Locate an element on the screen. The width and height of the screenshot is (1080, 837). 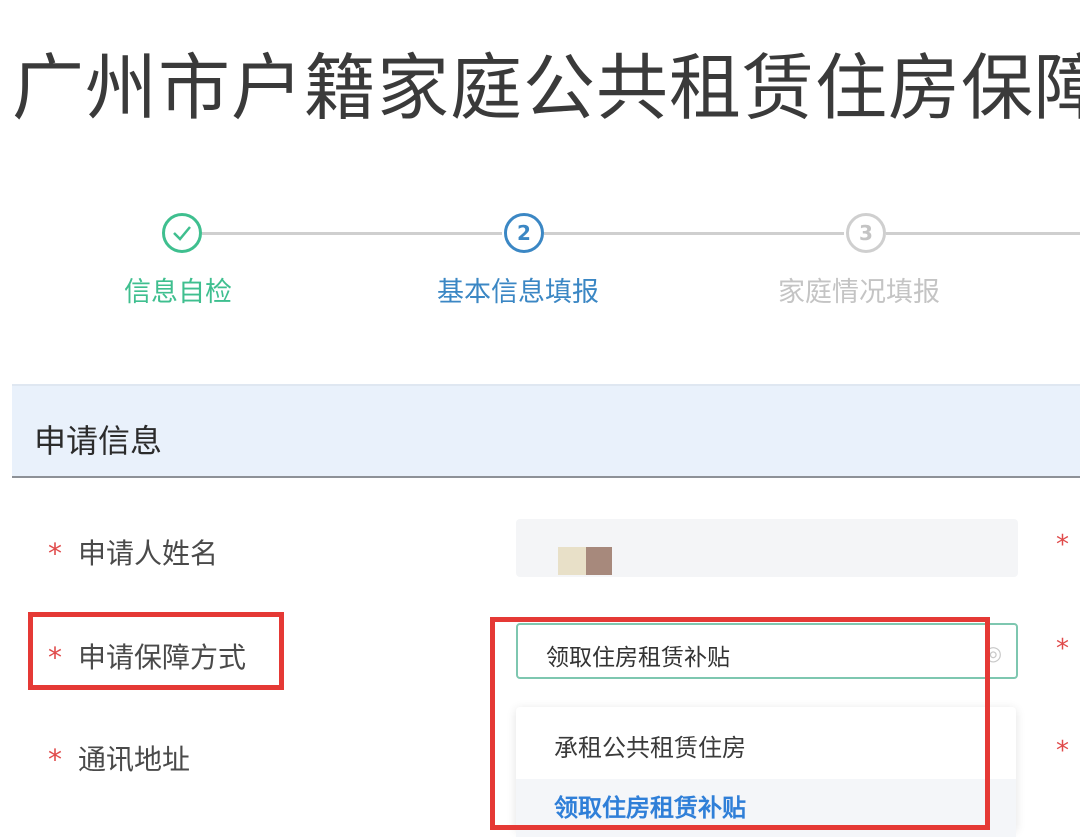
applicant-name-label: * 申请人姓名 is located at coordinates (133, 552).